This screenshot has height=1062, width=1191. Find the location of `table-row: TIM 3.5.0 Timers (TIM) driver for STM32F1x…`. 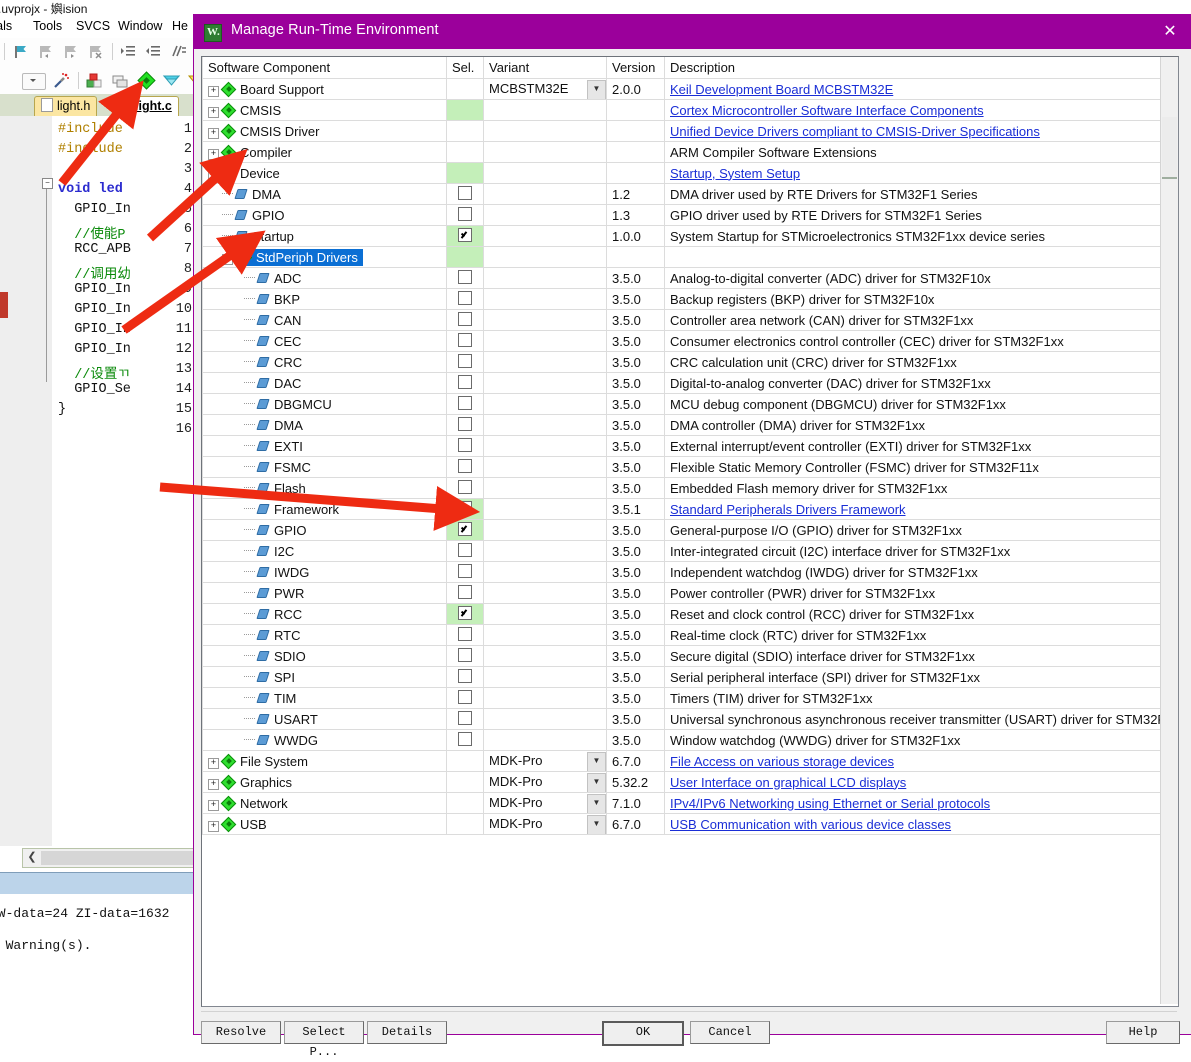

table-row: TIM 3.5.0 Timers (TIM) driver for STM32F1x… is located at coordinates (681, 698).